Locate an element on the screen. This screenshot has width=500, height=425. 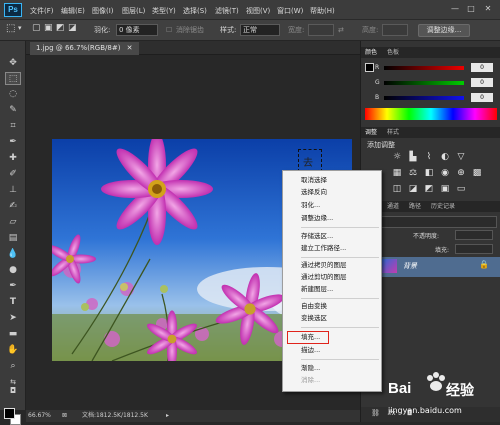
green-value: 0 is located at coordinates (482, 82).